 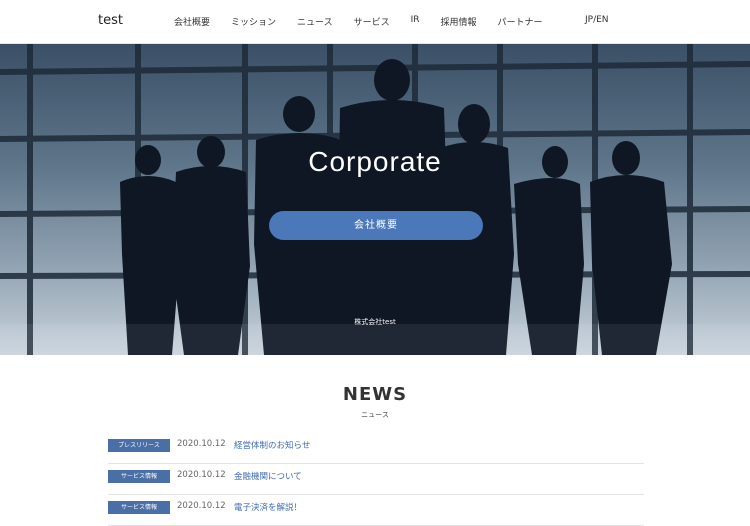 What do you see at coordinates (372, 21) in the screenshot?
I see `nav-item-services: サービス` at bounding box center [372, 21].